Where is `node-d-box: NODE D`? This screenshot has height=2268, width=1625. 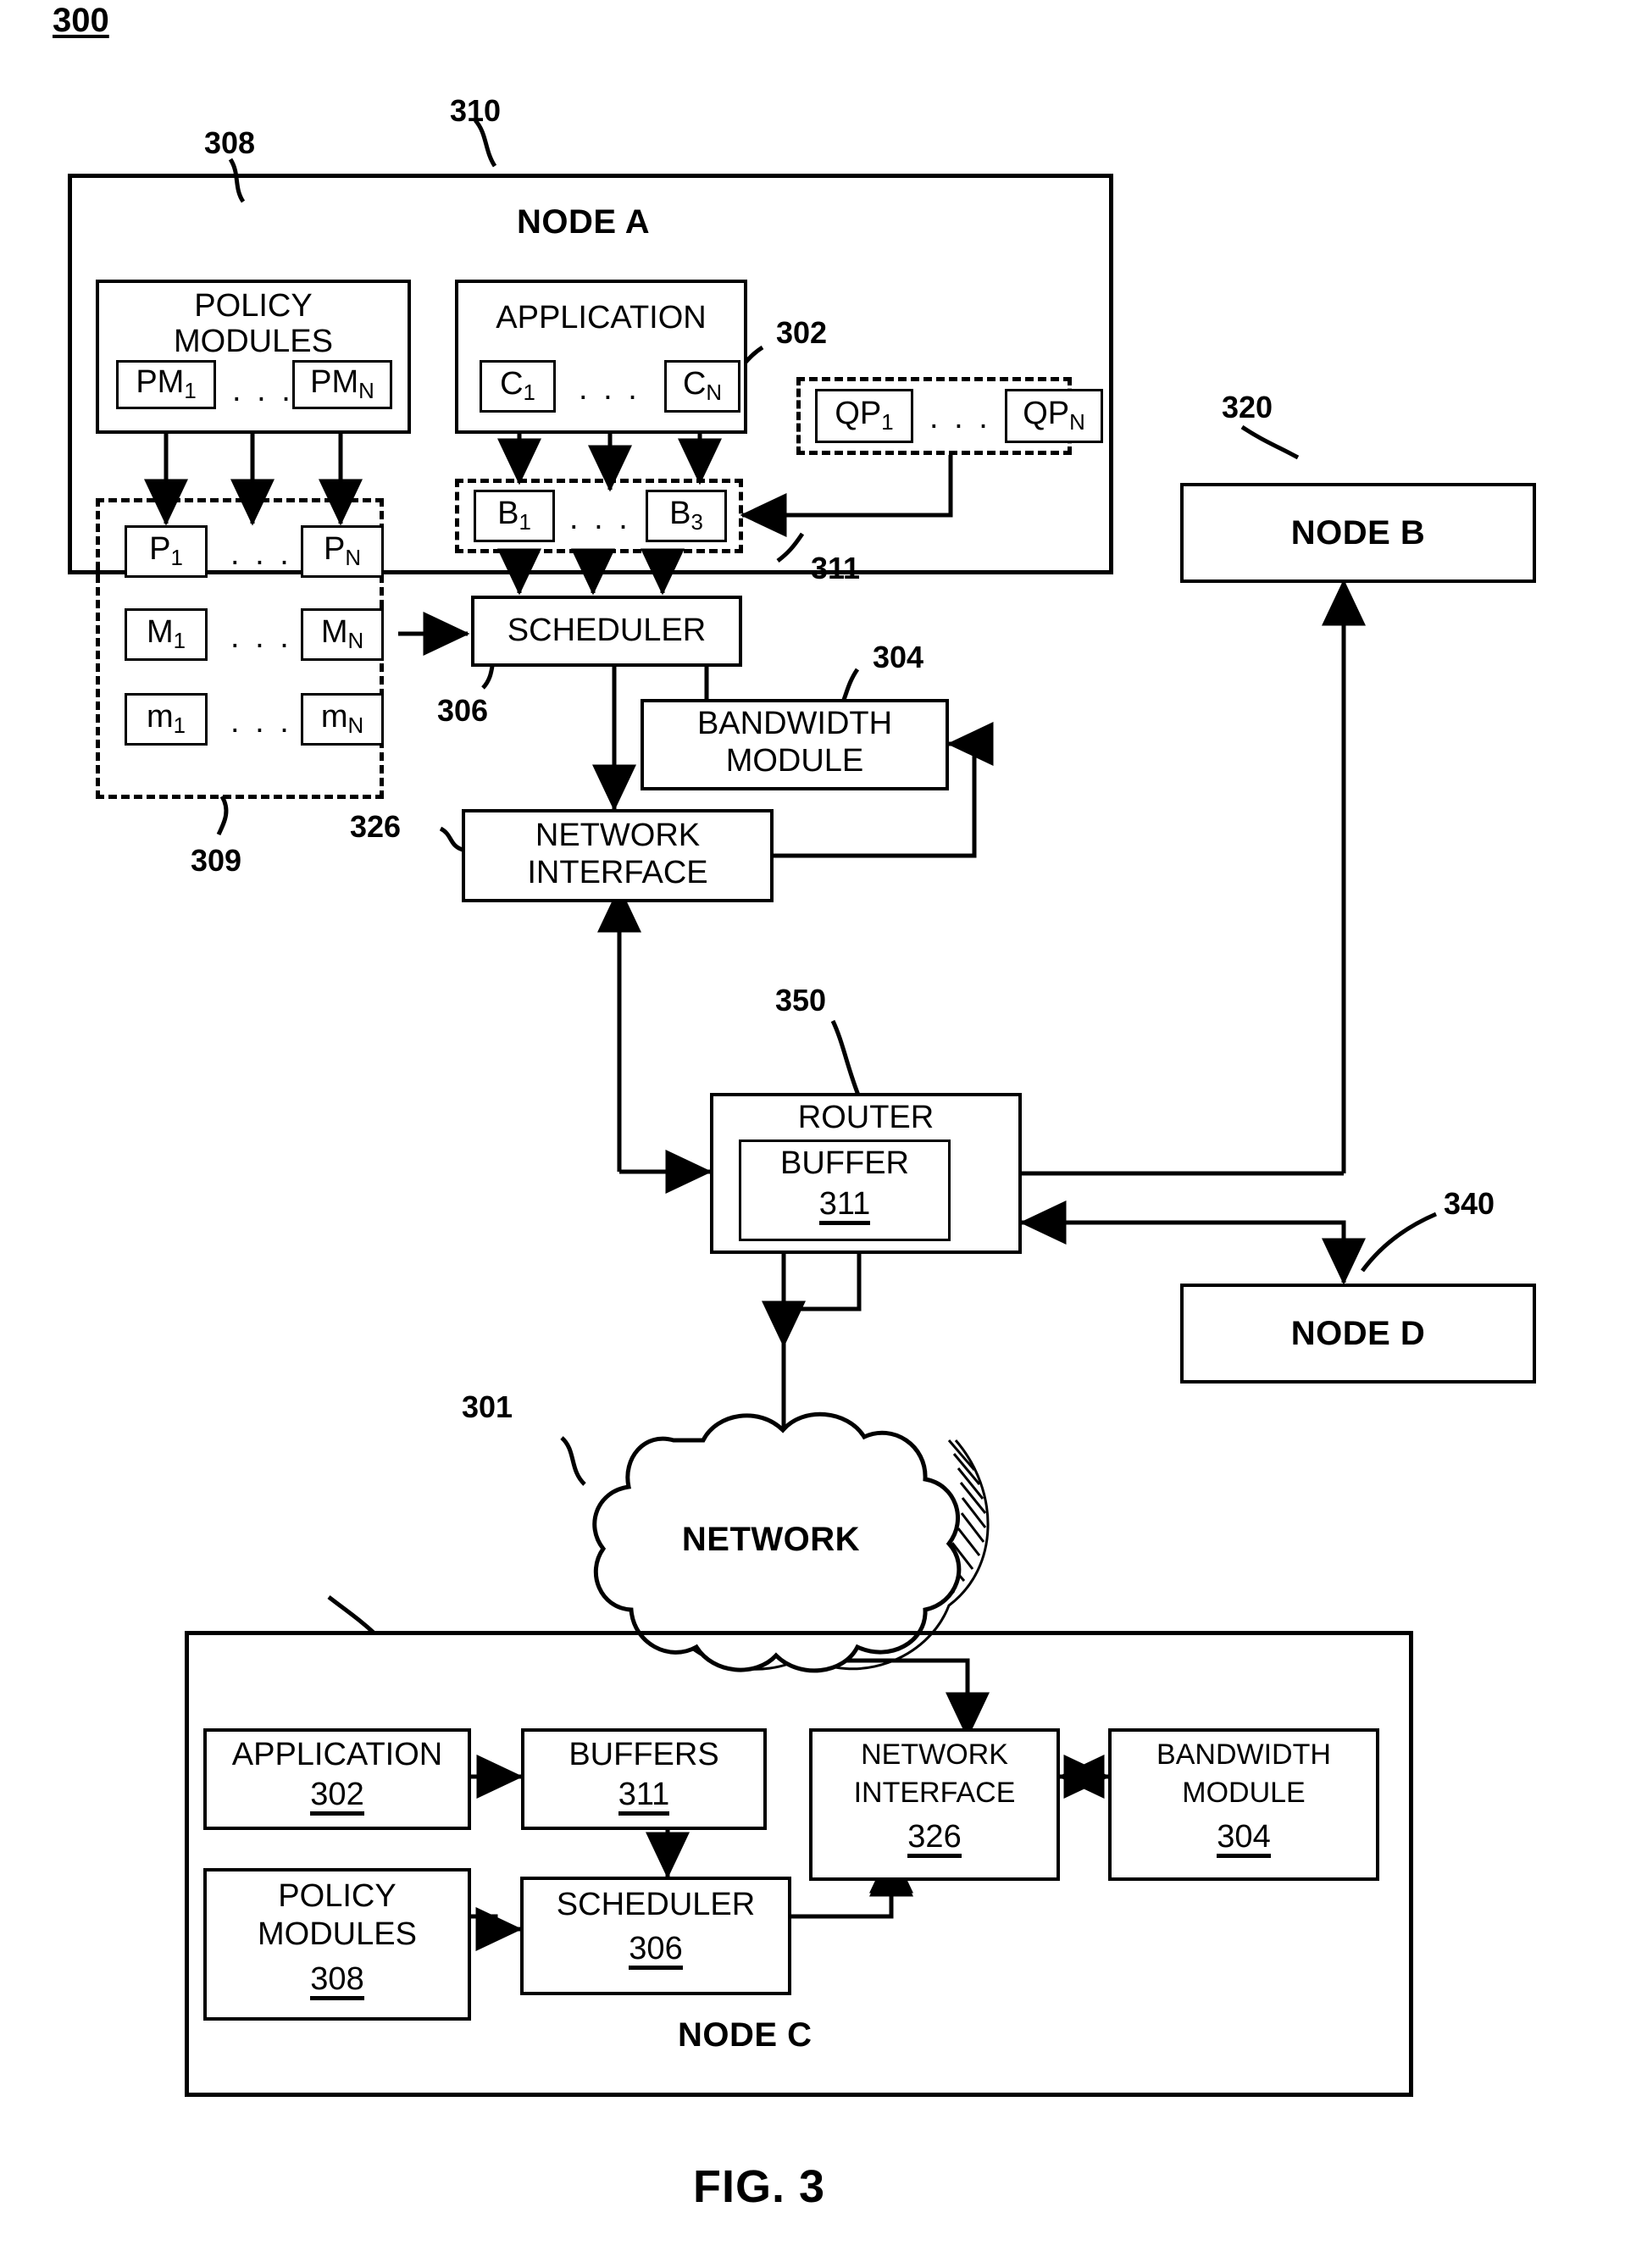
node-d-box: NODE D is located at coordinates (1358, 1334).